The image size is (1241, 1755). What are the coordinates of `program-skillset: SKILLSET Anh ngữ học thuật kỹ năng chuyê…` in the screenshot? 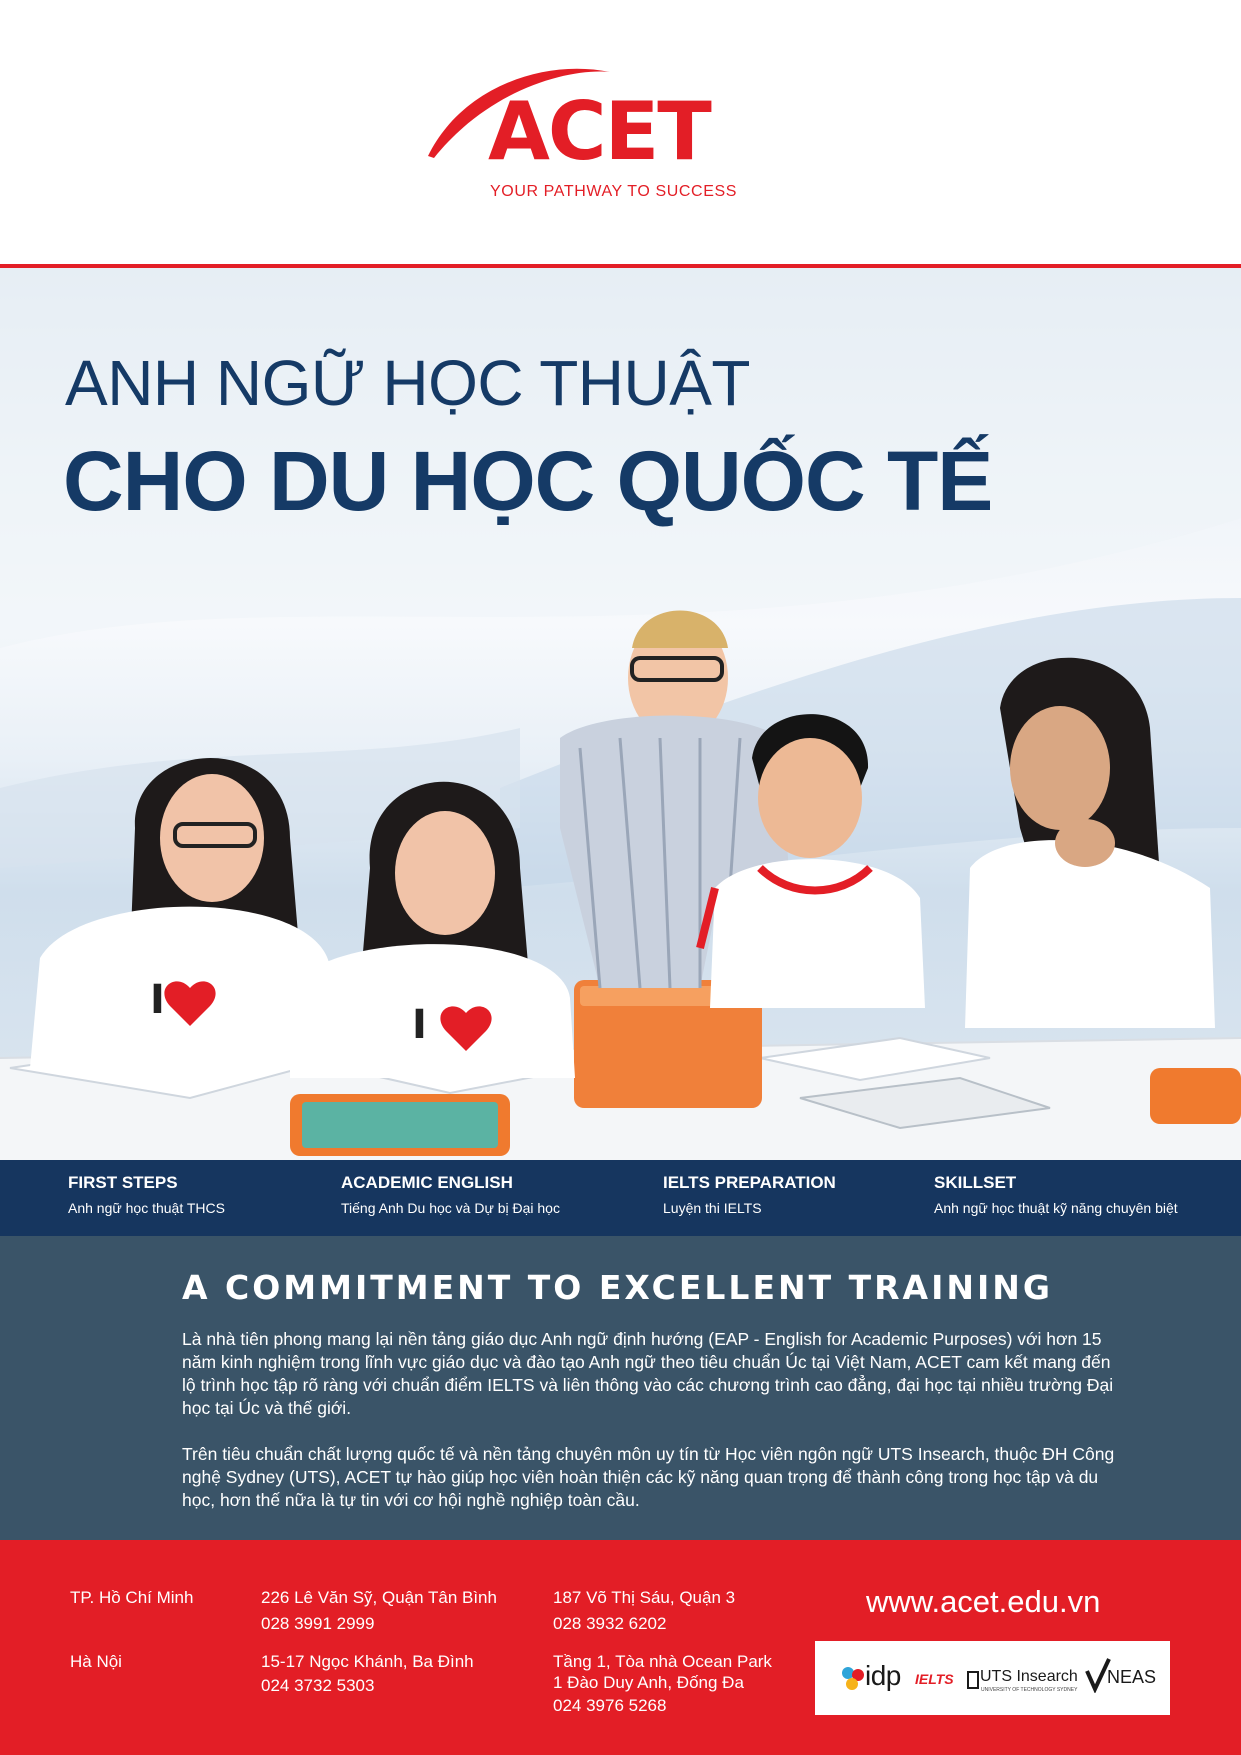 It's located at (1056, 1195).